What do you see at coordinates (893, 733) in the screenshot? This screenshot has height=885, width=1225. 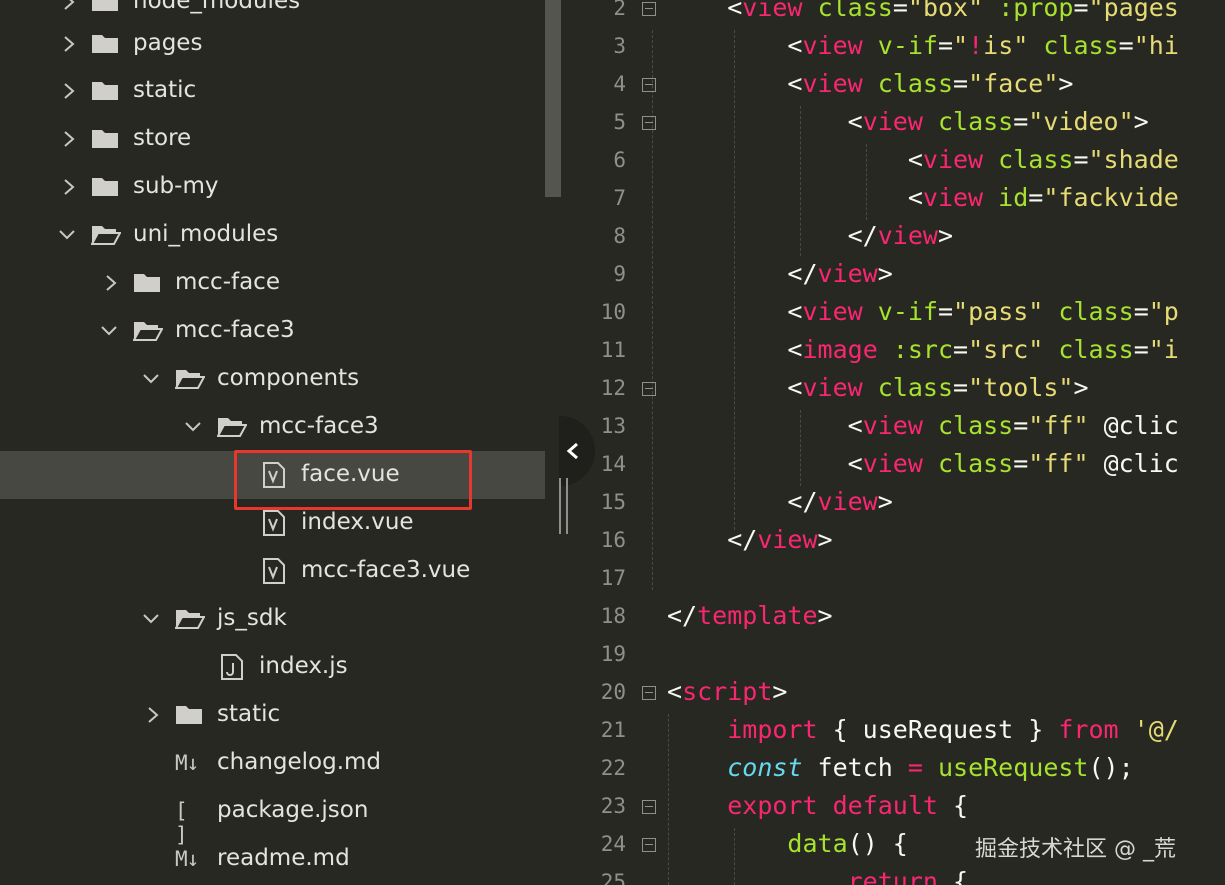 I see `code-line: 21 import { useRequest } from '@/` at bounding box center [893, 733].